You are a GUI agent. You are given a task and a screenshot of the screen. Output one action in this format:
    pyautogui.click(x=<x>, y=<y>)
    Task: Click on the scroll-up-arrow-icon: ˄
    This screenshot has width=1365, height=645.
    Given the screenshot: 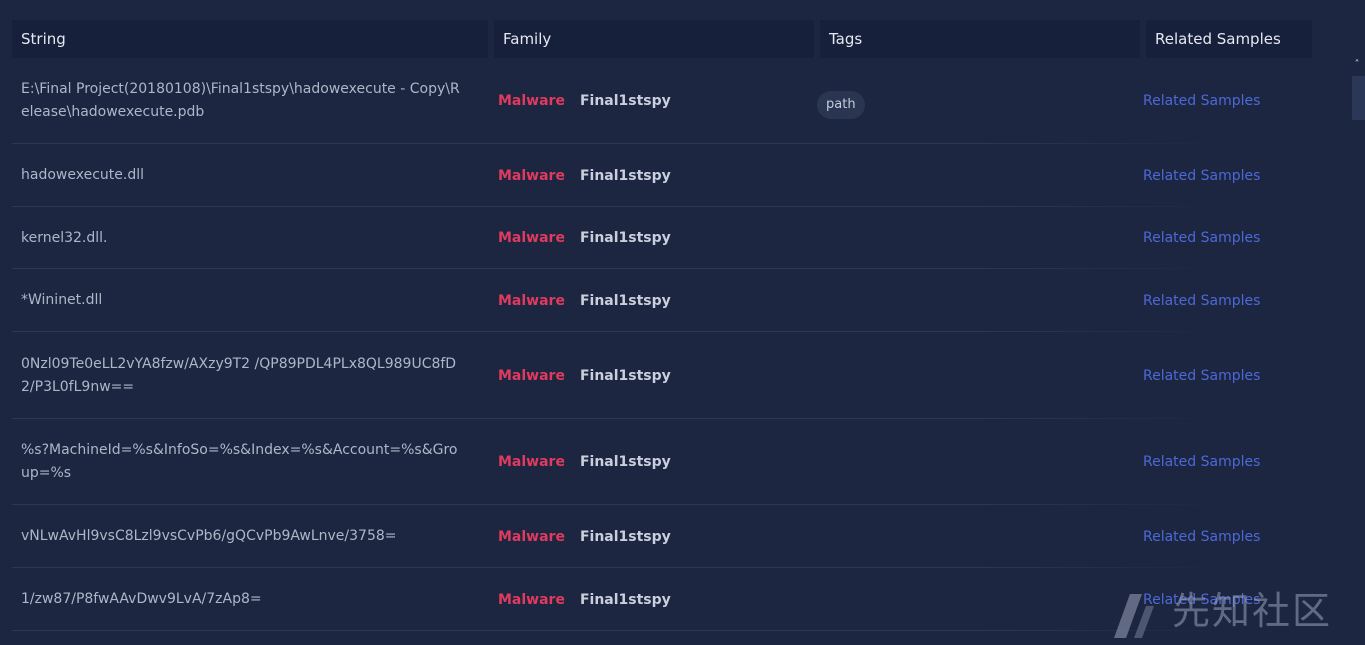 What is the action you would take?
    pyautogui.click(x=1357, y=65)
    